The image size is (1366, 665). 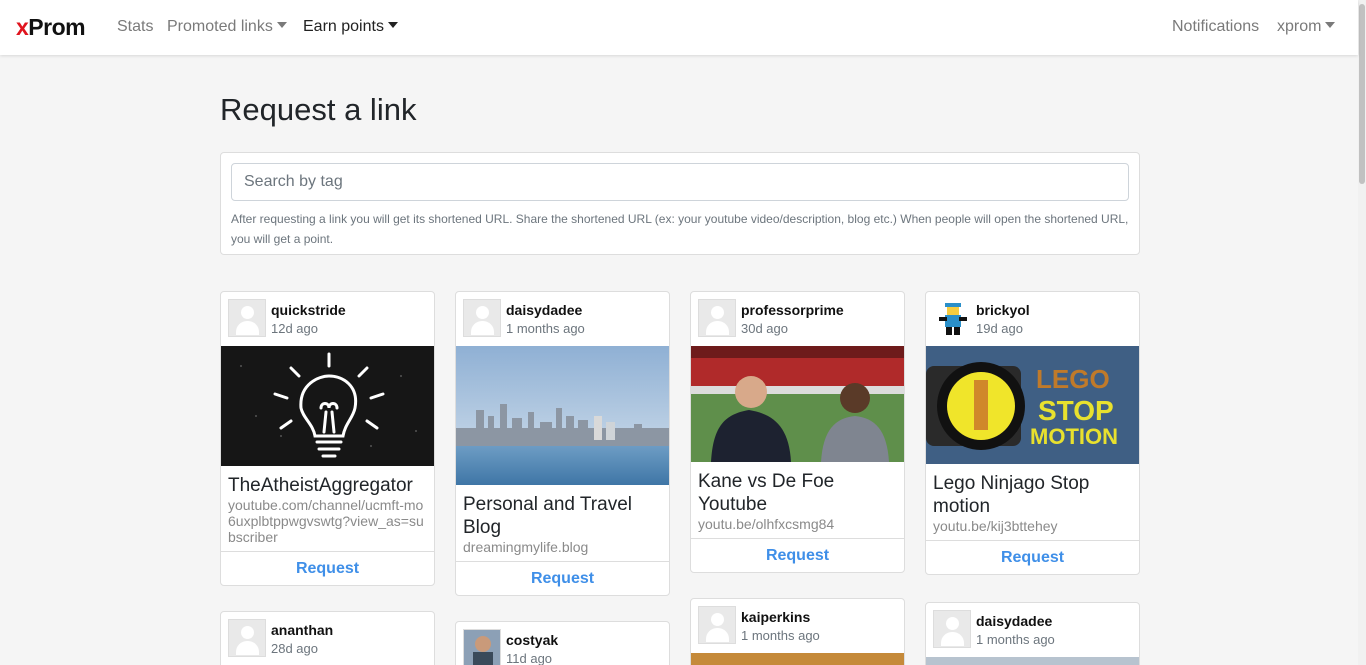 What do you see at coordinates (1011, 495) in the screenshot?
I see `card-title: Lego Ninjago Stop motion` at bounding box center [1011, 495].